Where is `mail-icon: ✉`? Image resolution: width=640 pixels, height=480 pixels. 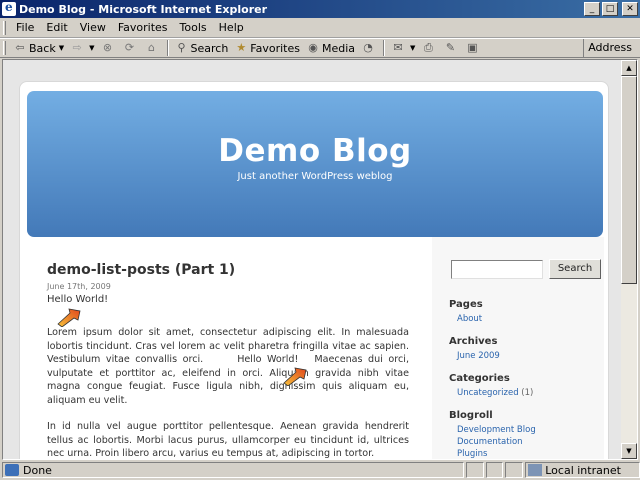 mail-icon: ✉ is located at coordinates (398, 47).